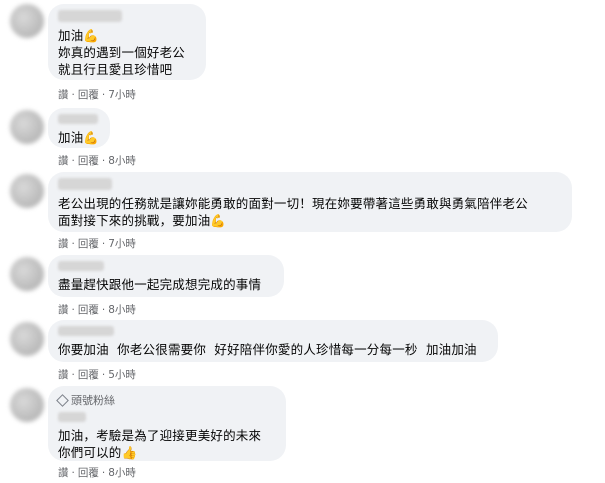 This screenshot has height=483, width=605. What do you see at coordinates (160, 444) in the screenshot?
I see `comment-text: 加油，考驗是為了迎接更美好的未來 你們可以的👍` at bounding box center [160, 444].